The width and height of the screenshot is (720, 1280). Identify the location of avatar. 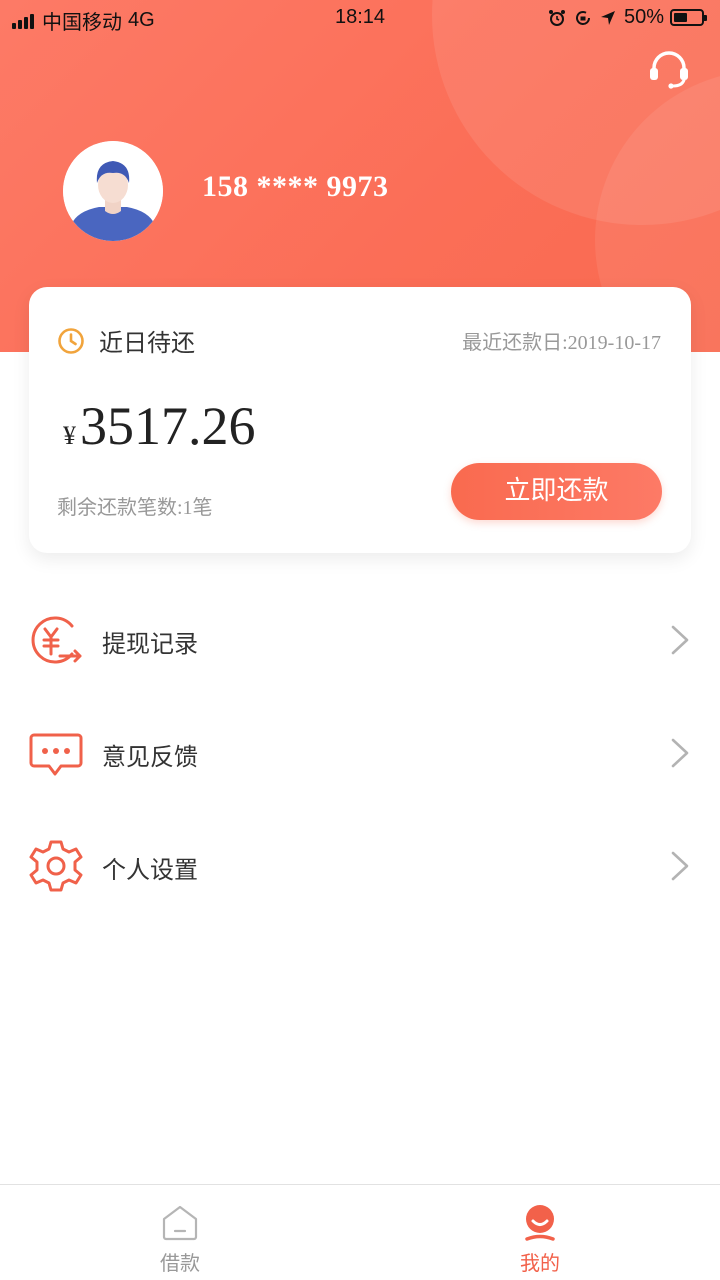
(113, 191).